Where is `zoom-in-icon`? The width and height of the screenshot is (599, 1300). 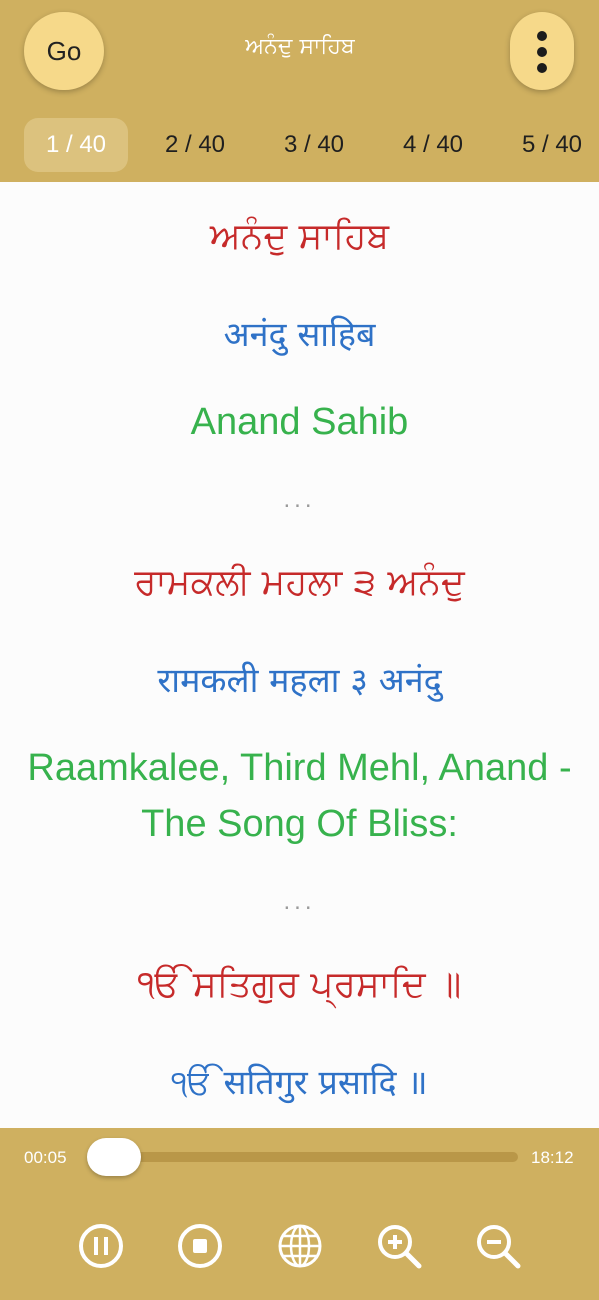
zoom-in-icon is located at coordinates (400, 1247).